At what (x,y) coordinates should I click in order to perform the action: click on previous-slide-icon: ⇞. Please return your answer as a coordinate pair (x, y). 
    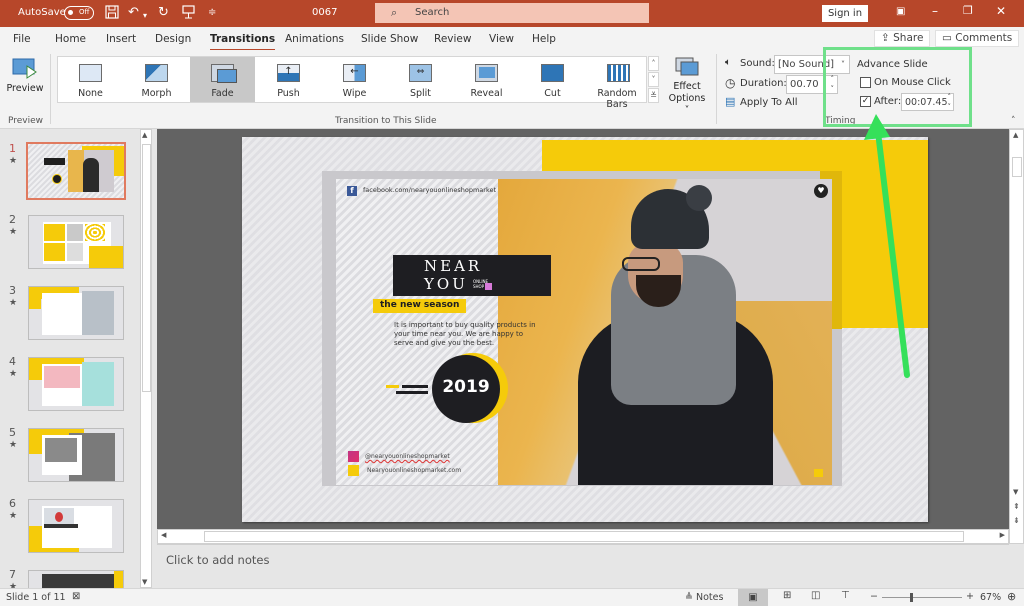
    Looking at the image, I should click on (1016, 506).